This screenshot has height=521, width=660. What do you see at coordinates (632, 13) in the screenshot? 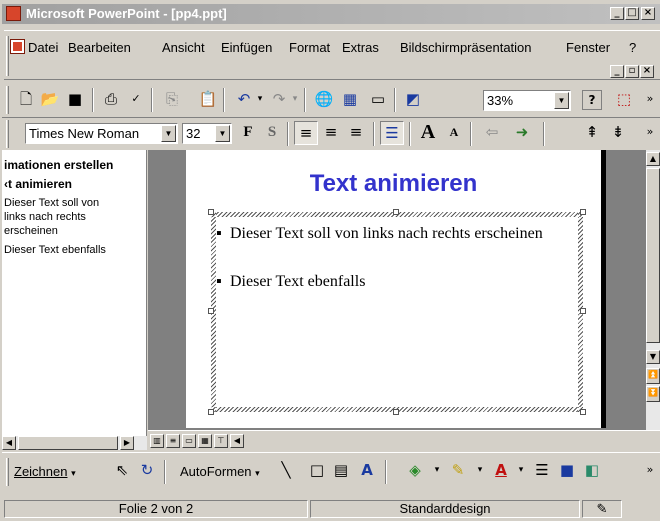
I see `maximize-button: □` at bounding box center [632, 13].